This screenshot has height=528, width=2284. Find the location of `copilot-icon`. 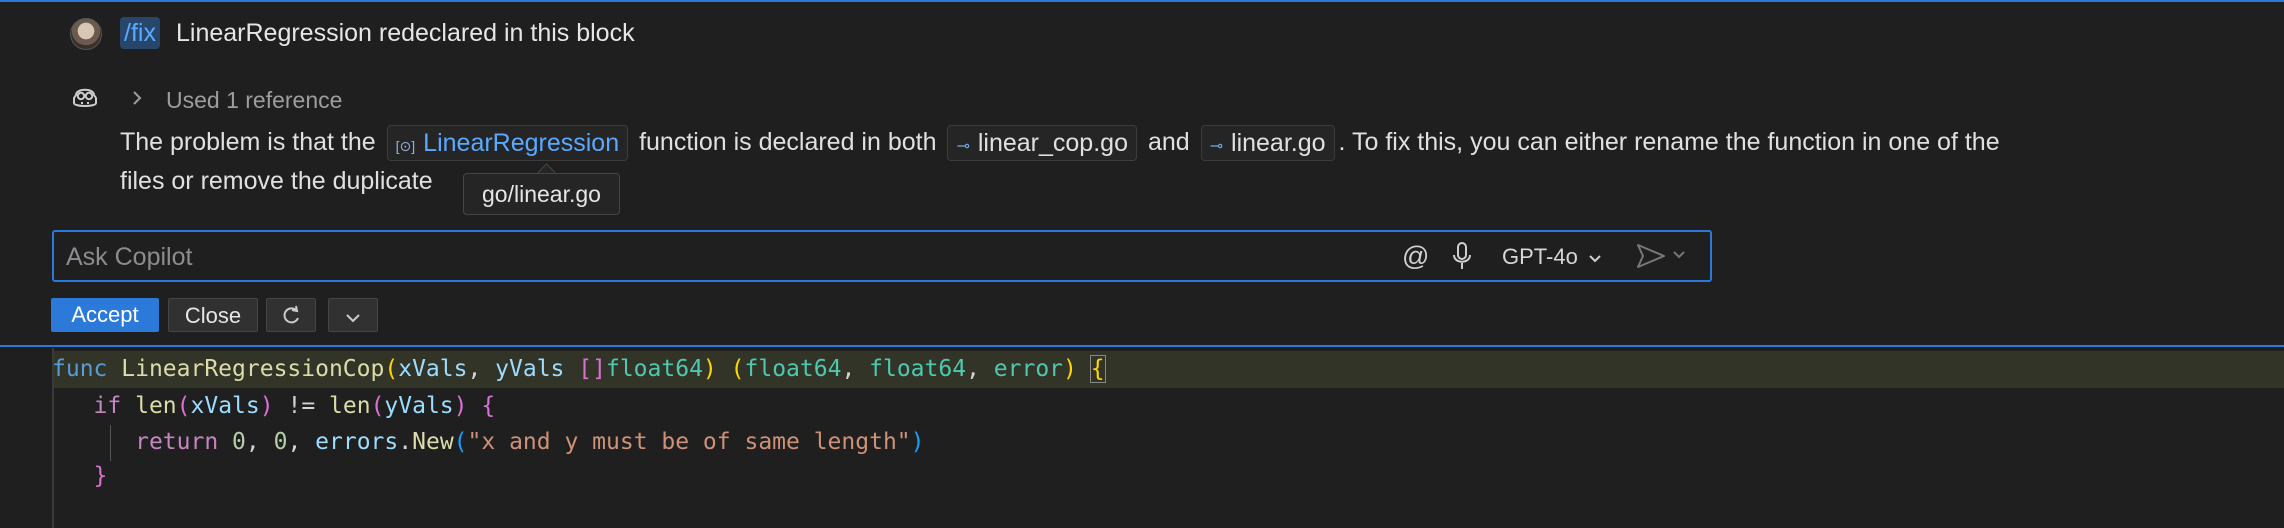

copilot-icon is located at coordinates (85, 97).